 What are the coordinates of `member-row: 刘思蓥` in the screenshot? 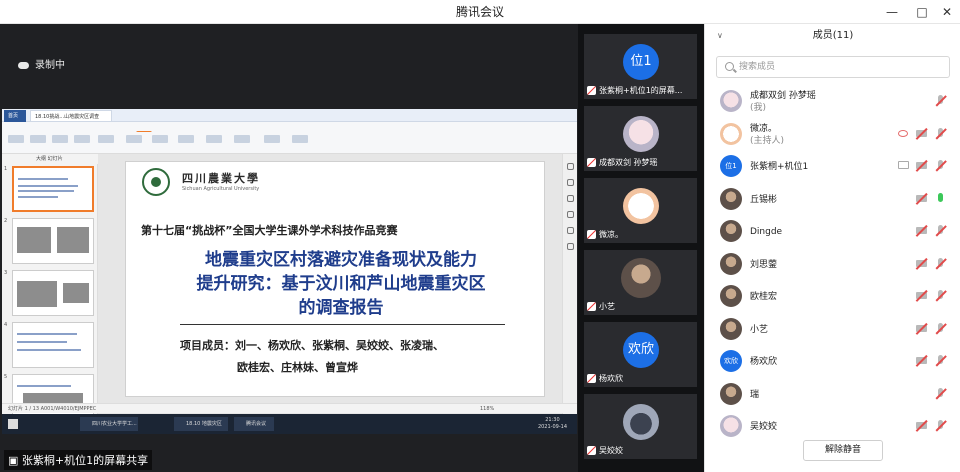 It's located at (832, 264).